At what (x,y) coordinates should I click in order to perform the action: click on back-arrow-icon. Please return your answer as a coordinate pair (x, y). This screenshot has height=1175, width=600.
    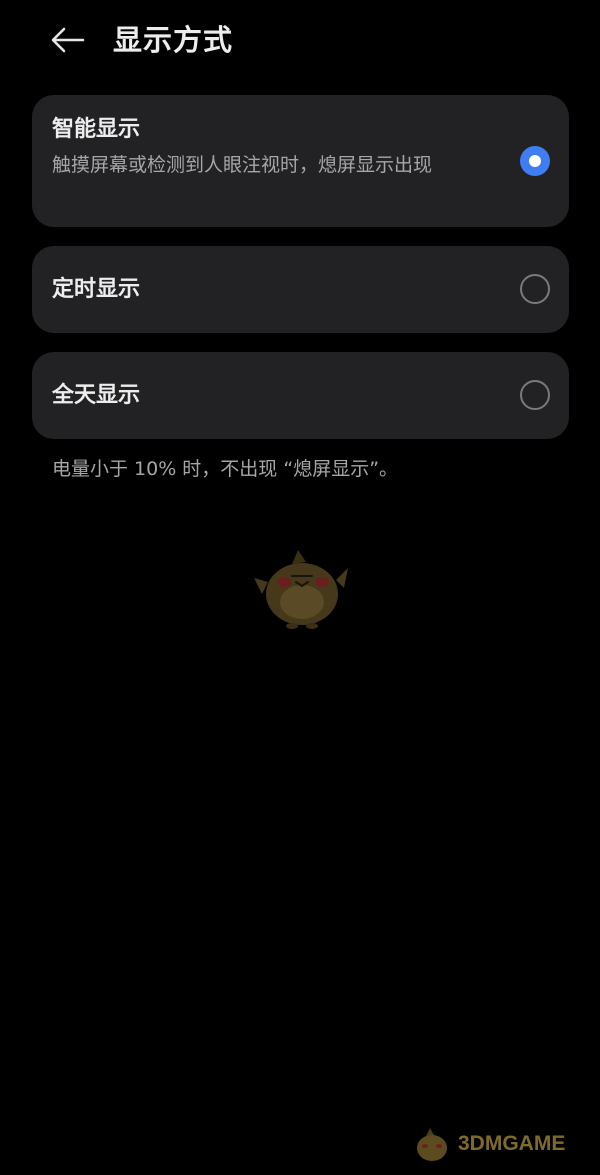
    Looking at the image, I should click on (68, 40).